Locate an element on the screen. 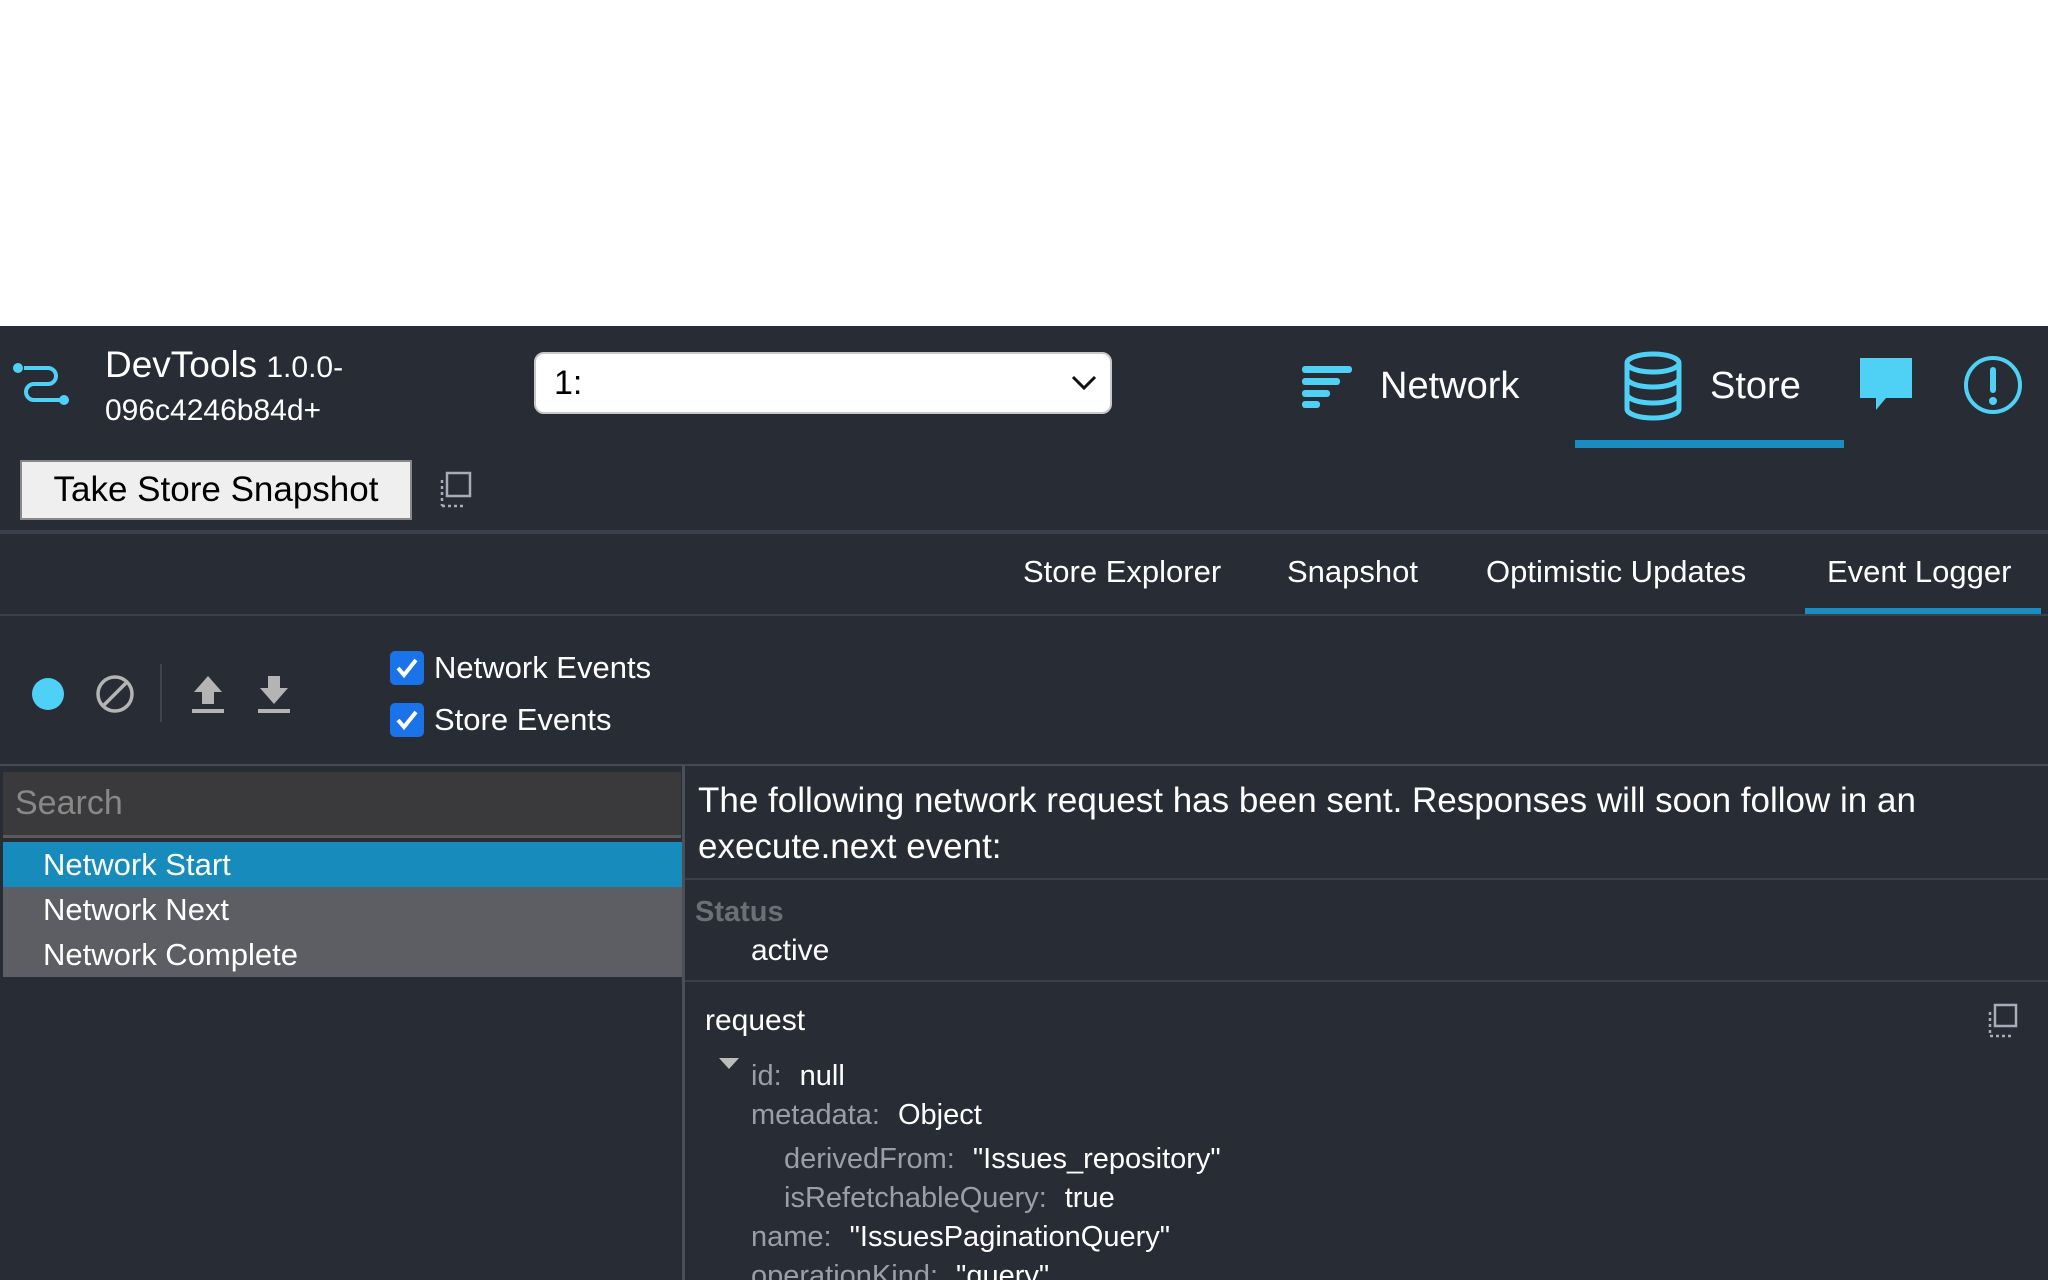  app-name: DevTools is located at coordinates (181, 364).